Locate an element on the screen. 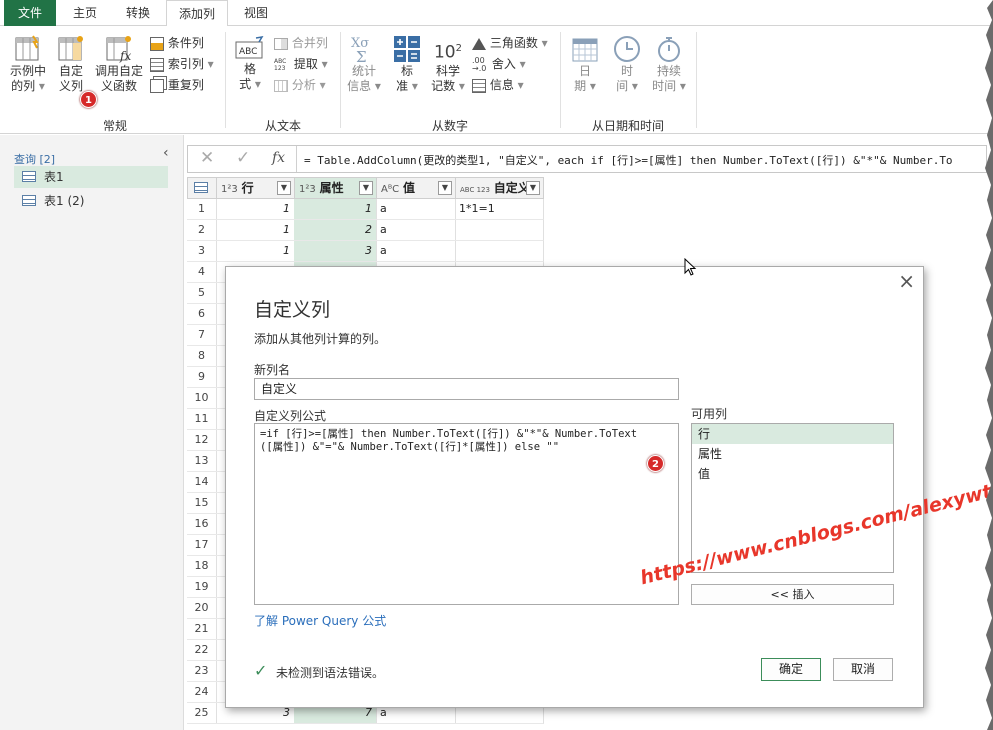 This screenshot has height=730, width=993. cell-custom: 1*1=1 is located at coordinates (499, 209).